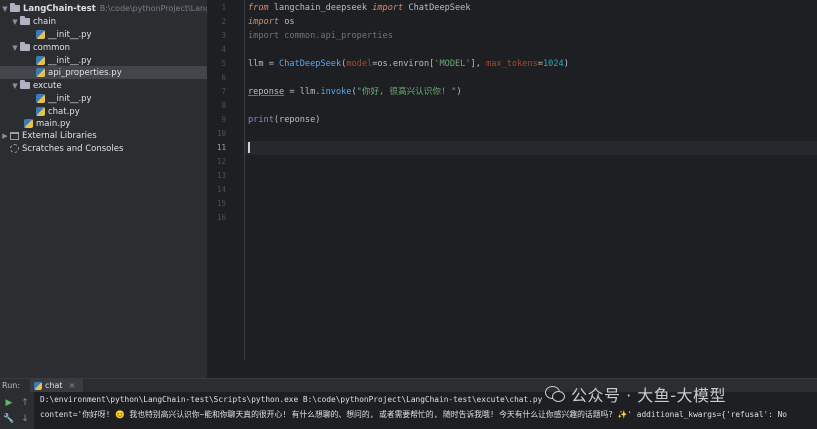 The height and width of the screenshot is (429, 817). Describe the element at coordinates (59, 135) in the screenshot. I see `tree-label: External Libraries` at that location.